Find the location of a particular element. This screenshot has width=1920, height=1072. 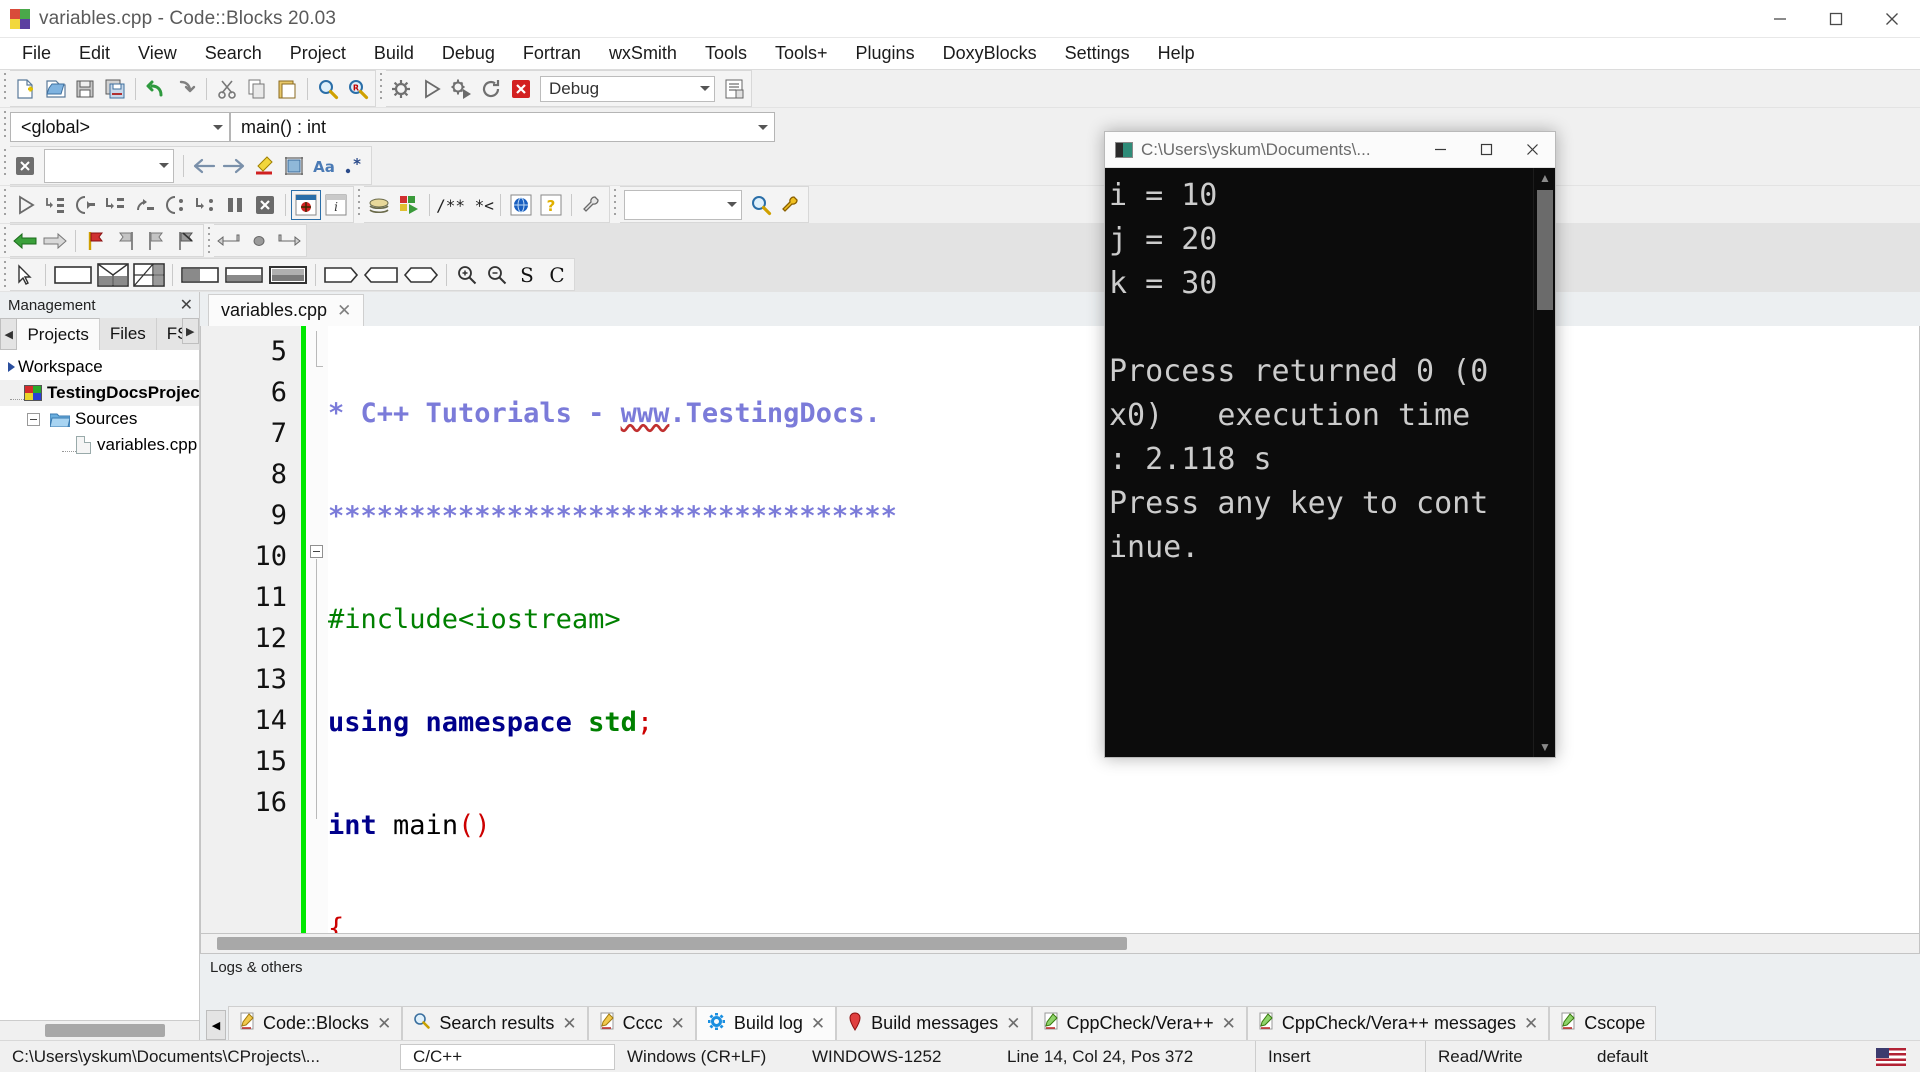

log-tab-cscope: Cscope is located at coordinates (1603, 1023).